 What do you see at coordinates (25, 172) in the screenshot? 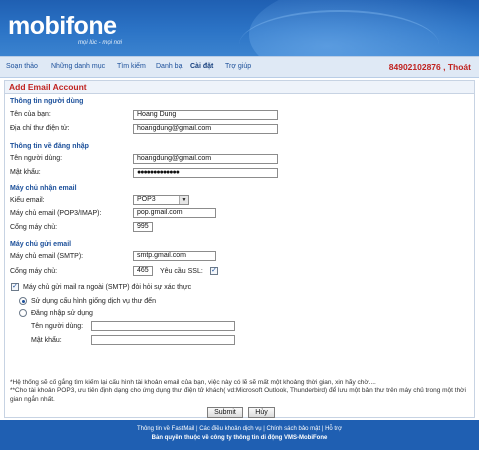
I see `password-label: Mật khẩu:` at bounding box center [25, 172].